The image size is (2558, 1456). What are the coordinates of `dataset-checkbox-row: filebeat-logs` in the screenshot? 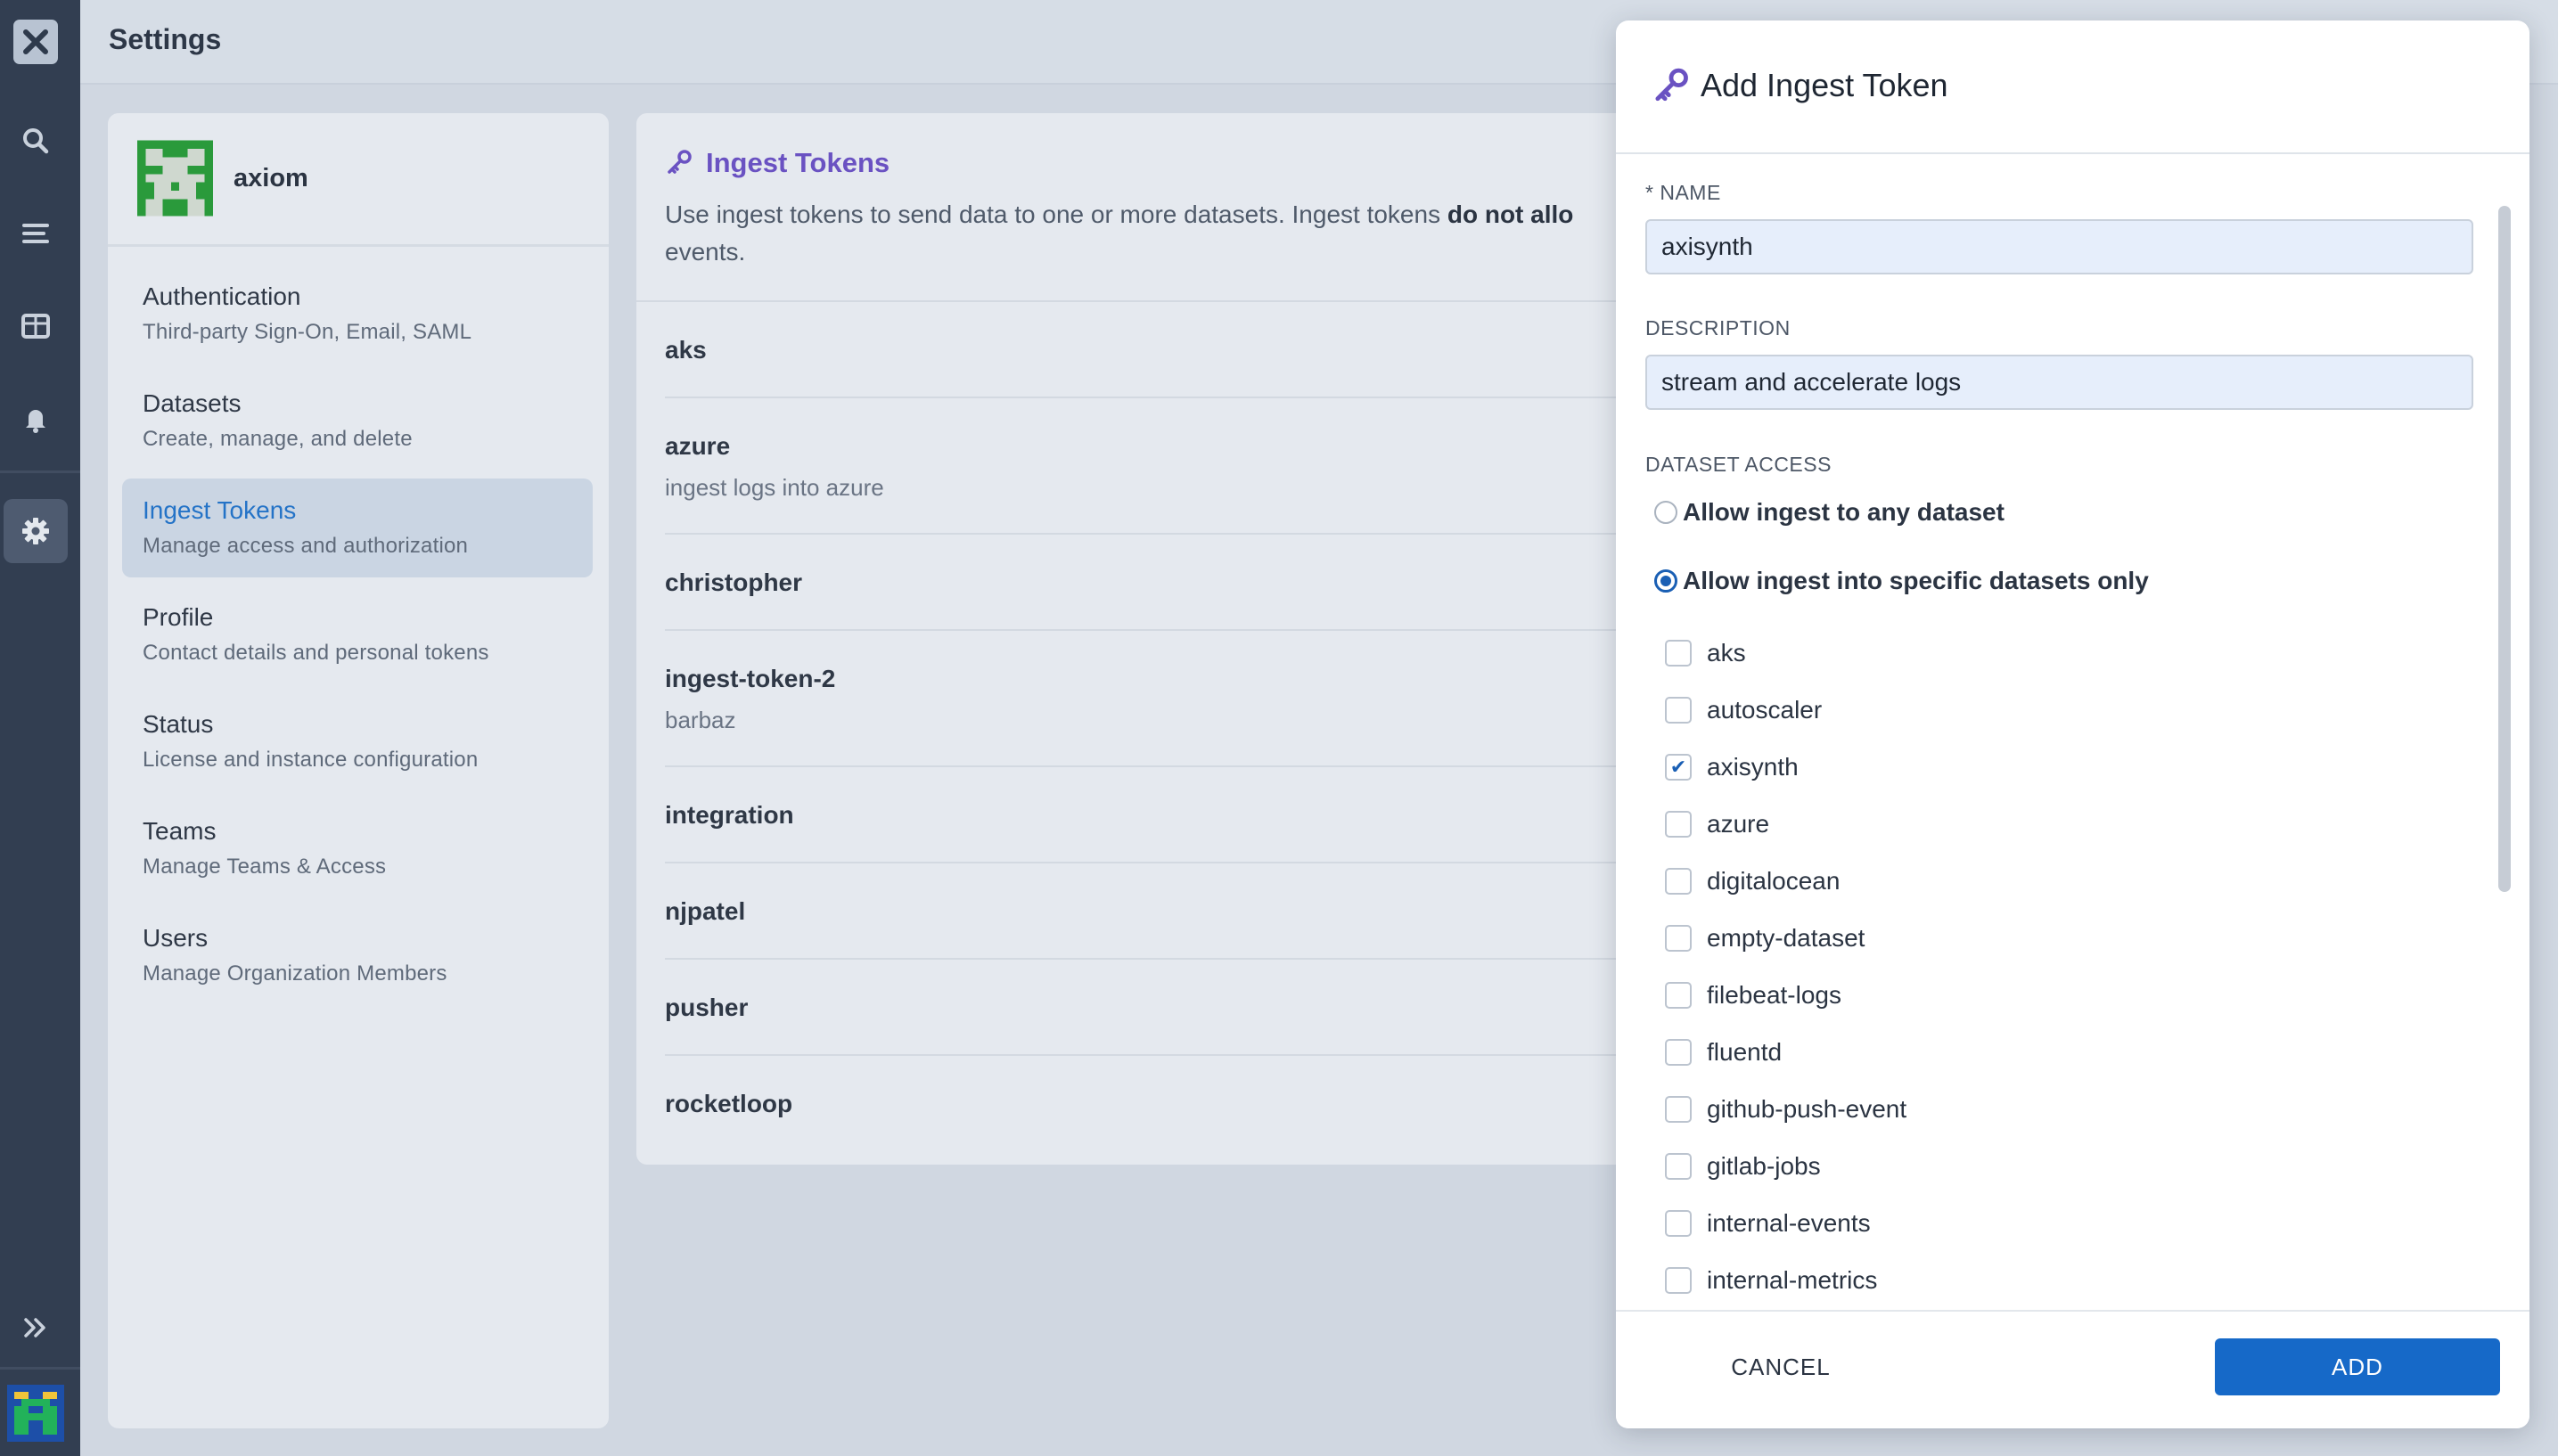 It's located at (1753, 995).